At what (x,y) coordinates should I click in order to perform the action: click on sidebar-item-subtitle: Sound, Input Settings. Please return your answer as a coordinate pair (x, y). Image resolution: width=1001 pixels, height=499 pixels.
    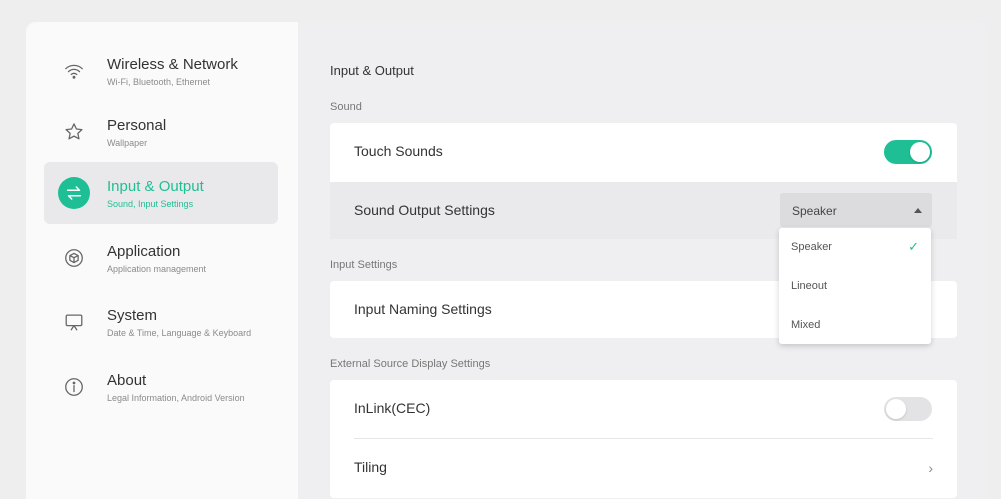
    Looking at the image, I should click on (150, 204).